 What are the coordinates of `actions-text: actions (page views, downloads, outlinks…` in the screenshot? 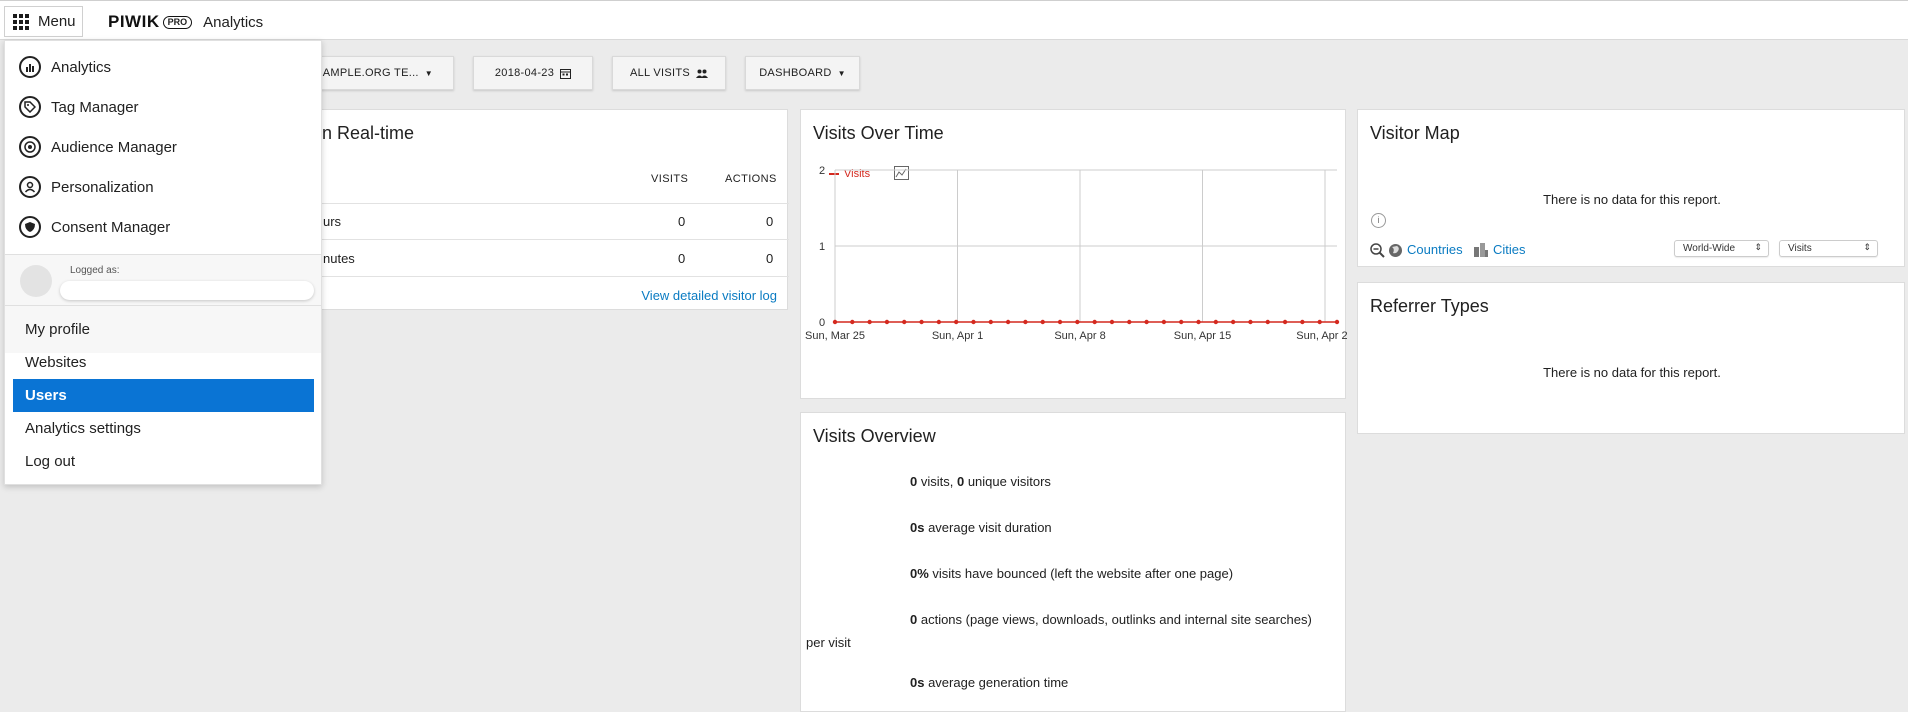 It's located at (1114, 619).